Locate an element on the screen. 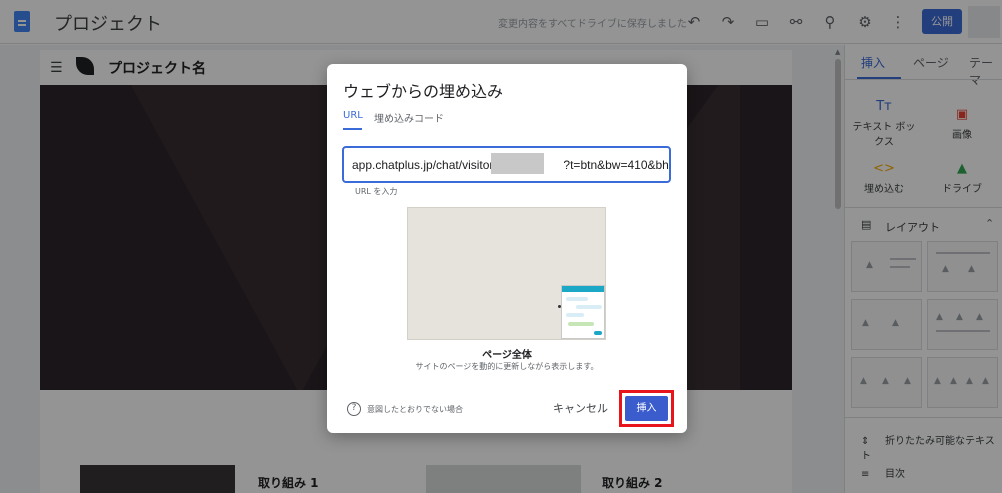 This screenshot has height=493, width=1002. embed-preview is located at coordinates (506, 273).